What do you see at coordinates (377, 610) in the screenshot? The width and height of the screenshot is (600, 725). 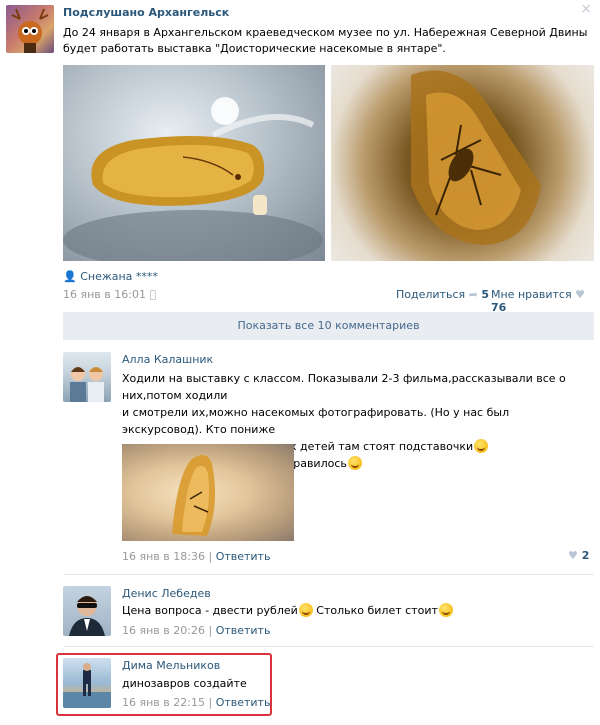 I see `comment-line: Столько билет стоит` at bounding box center [377, 610].